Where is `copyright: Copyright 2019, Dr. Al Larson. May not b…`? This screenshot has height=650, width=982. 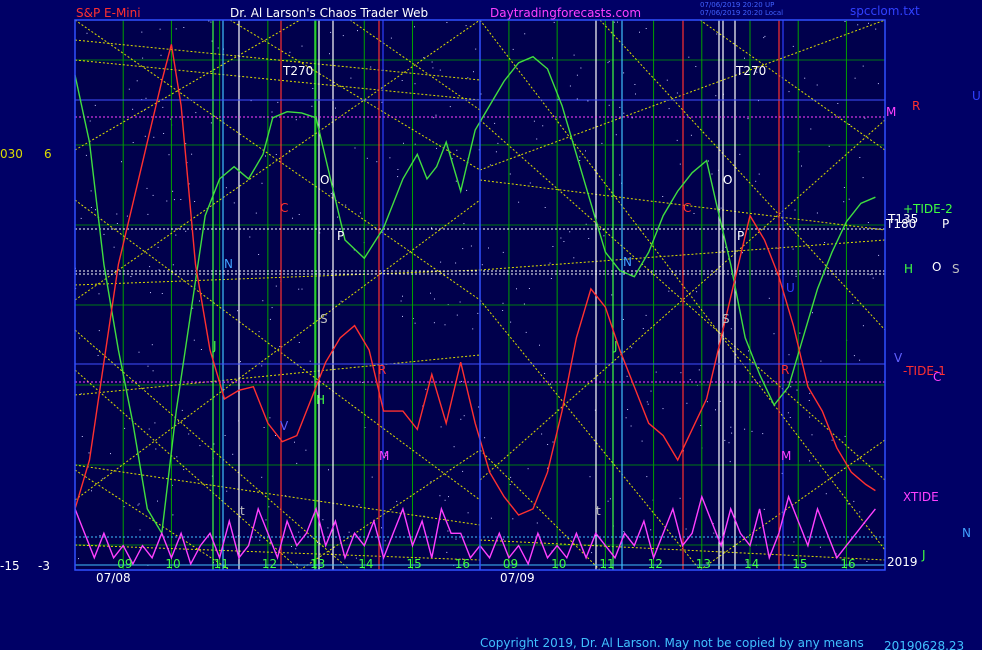
copyright: Copyright 2019, Dr. Al Larson. May not b… is located at coordinates (672, 643).